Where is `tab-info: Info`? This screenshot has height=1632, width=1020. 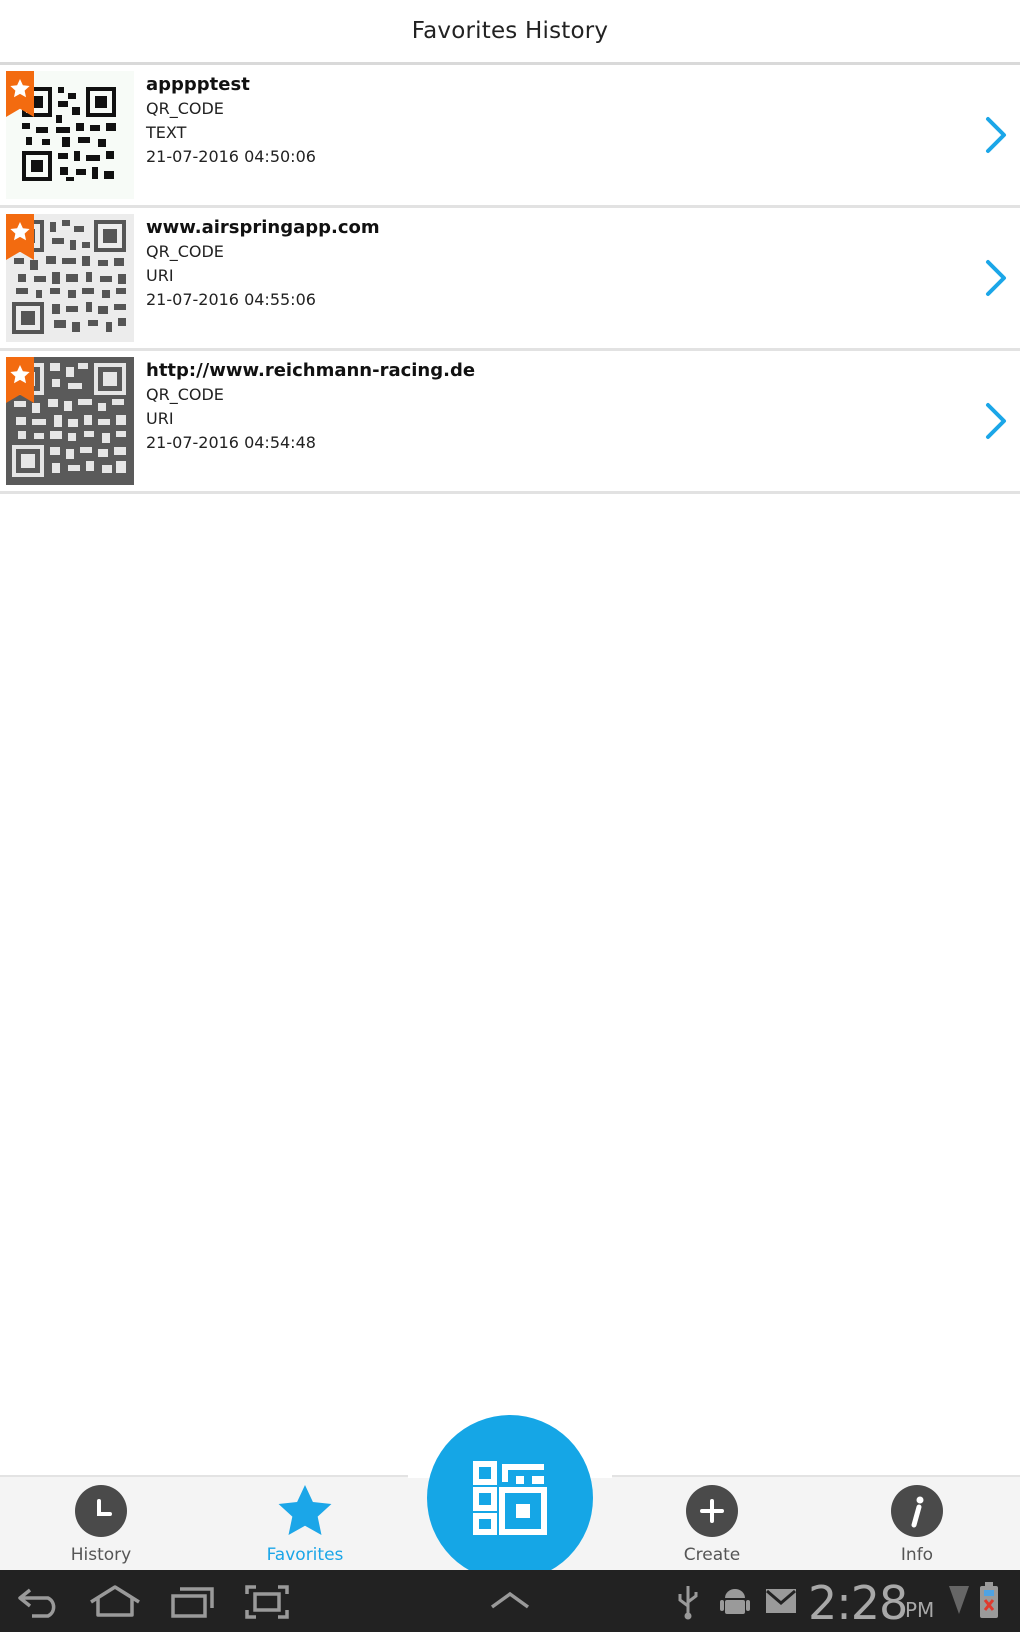
tab-info: Info is located at coordinates (917, 1529).